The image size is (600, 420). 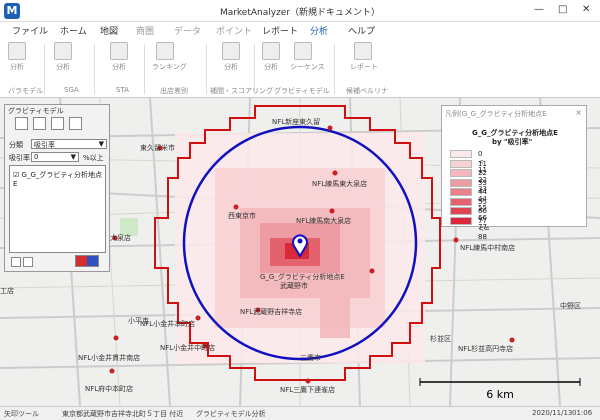 I want to click on title-bar: M MarketAnalyzer（新規ドキュメント） — □ ✕, so click(x=300, y=11).